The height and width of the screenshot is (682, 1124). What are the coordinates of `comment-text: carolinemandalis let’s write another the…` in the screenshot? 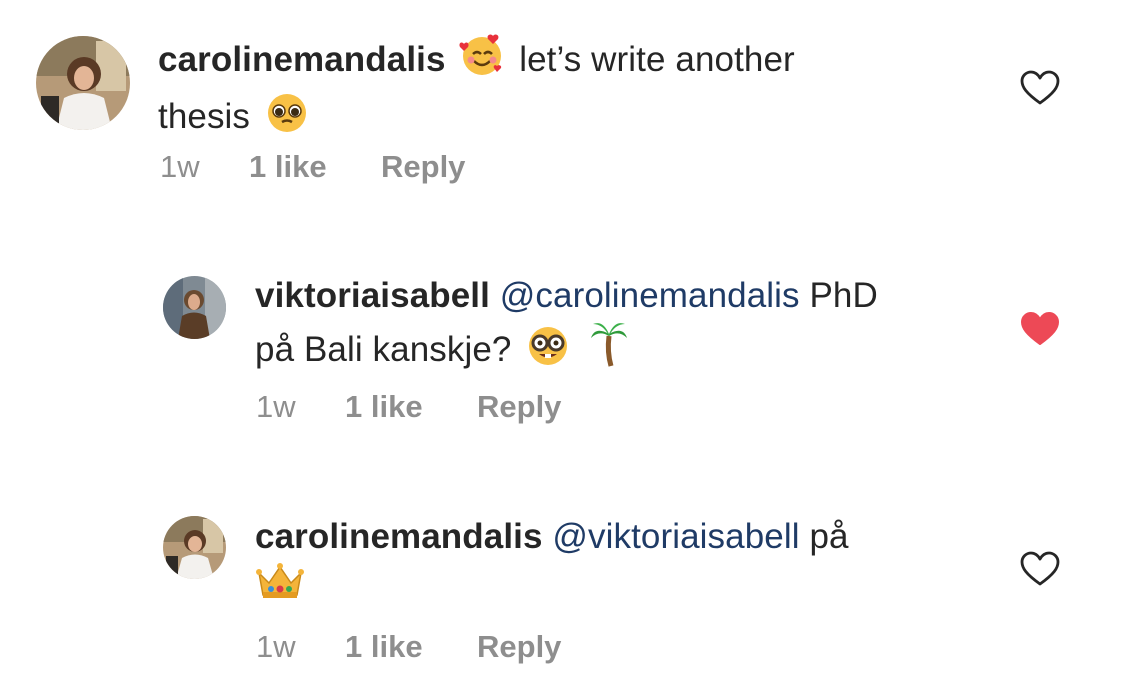 It's located at (568, 89).